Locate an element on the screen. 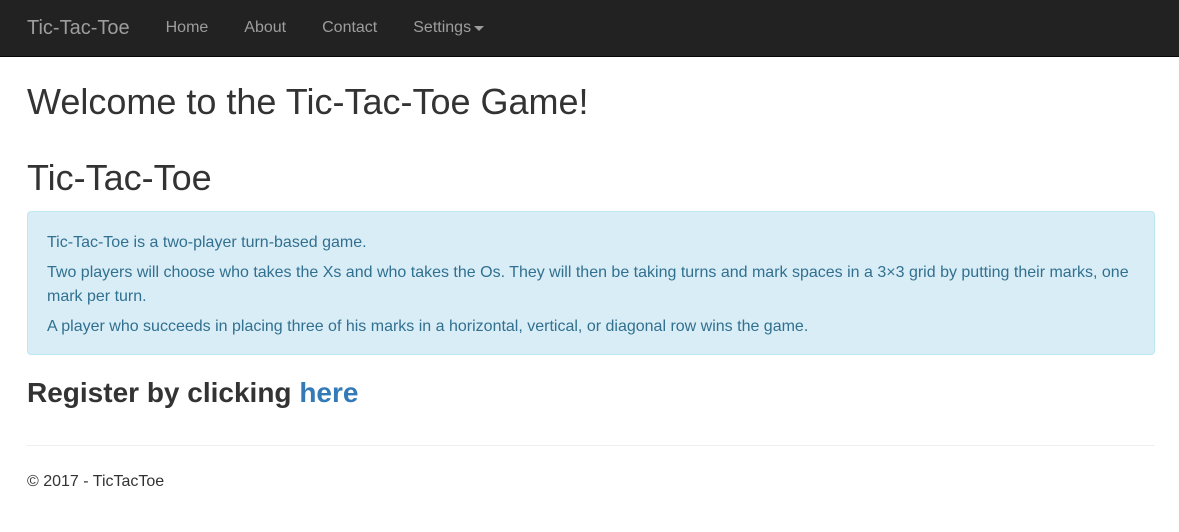  nav-item-settings-dropdown: Settings is located at coordinates (448, 28).